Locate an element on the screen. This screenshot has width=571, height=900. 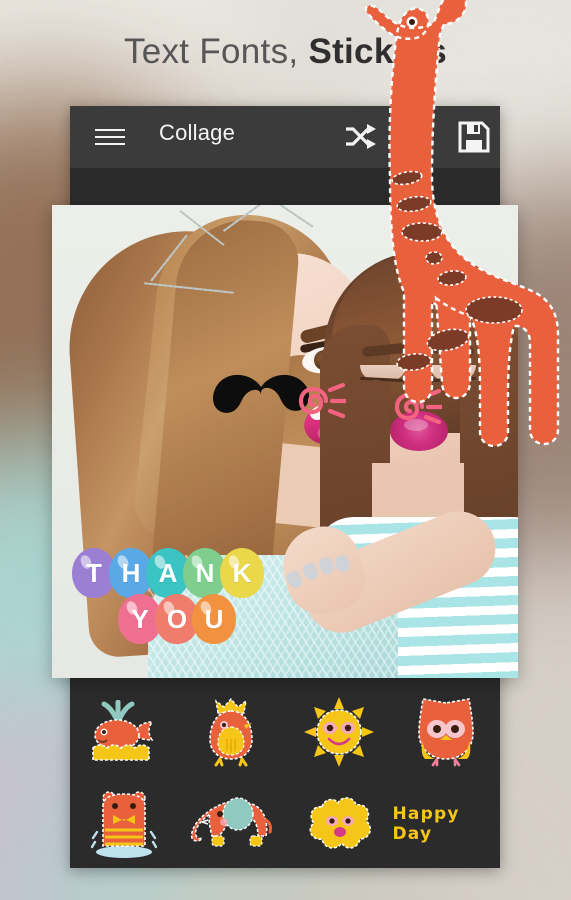
sticker-tray-row: Happy Day is located at coordinates (285, 824).